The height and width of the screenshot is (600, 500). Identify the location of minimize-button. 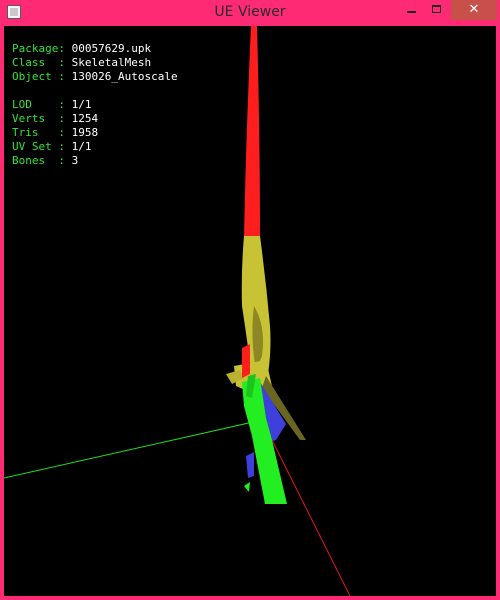
(411, 10).